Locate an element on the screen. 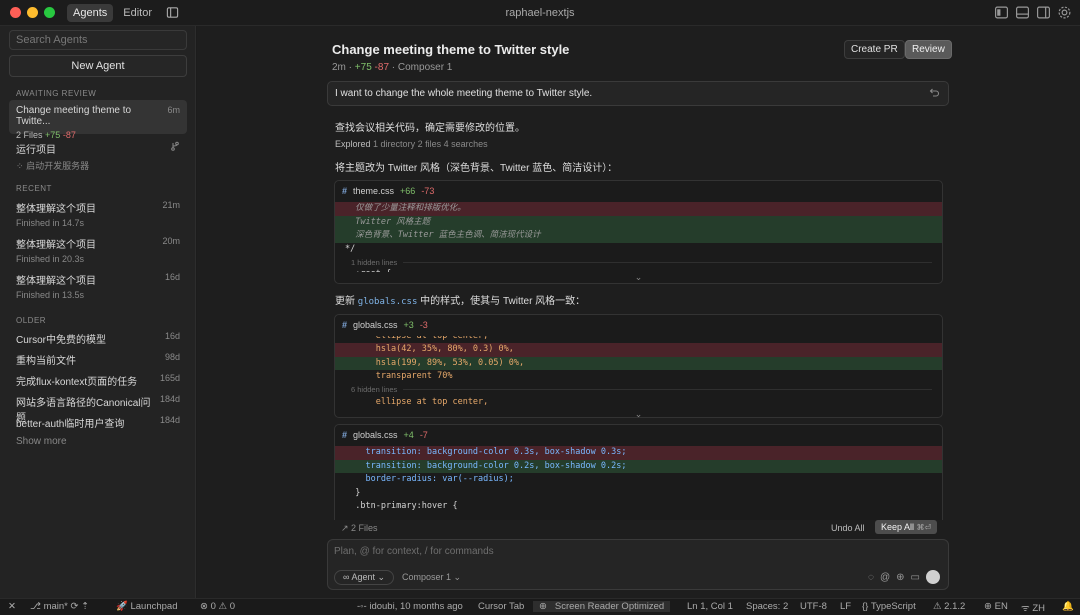 The width and height of the screenshot is (1080, 615). agent-item-time: 165d is located at coordinates (170, 380).